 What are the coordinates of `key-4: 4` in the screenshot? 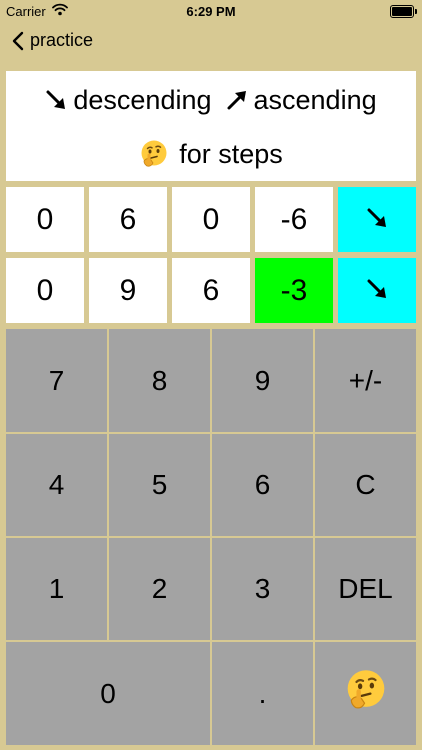 It's located at (56, 485).